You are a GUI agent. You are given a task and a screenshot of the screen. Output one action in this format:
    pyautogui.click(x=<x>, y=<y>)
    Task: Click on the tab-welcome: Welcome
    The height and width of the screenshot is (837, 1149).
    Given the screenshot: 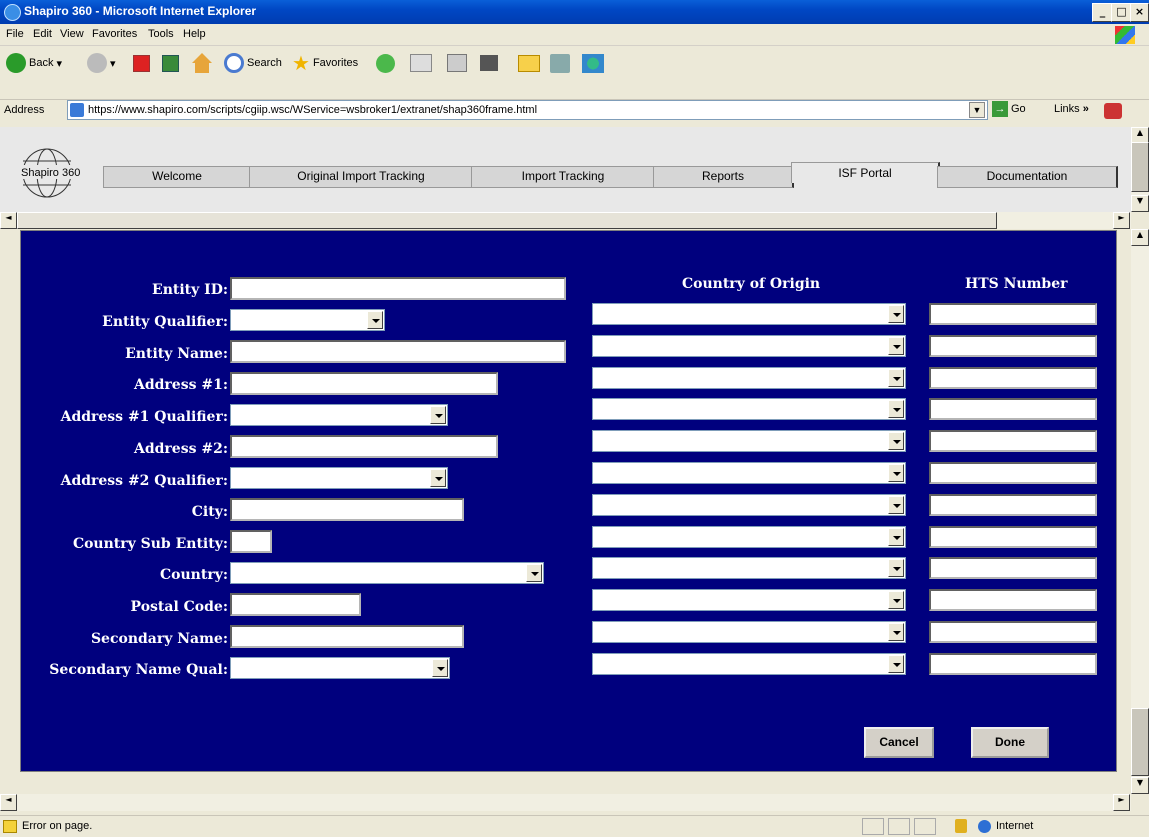 What is the action you would take?
    pyautogui.click(x=177, y=177)
    